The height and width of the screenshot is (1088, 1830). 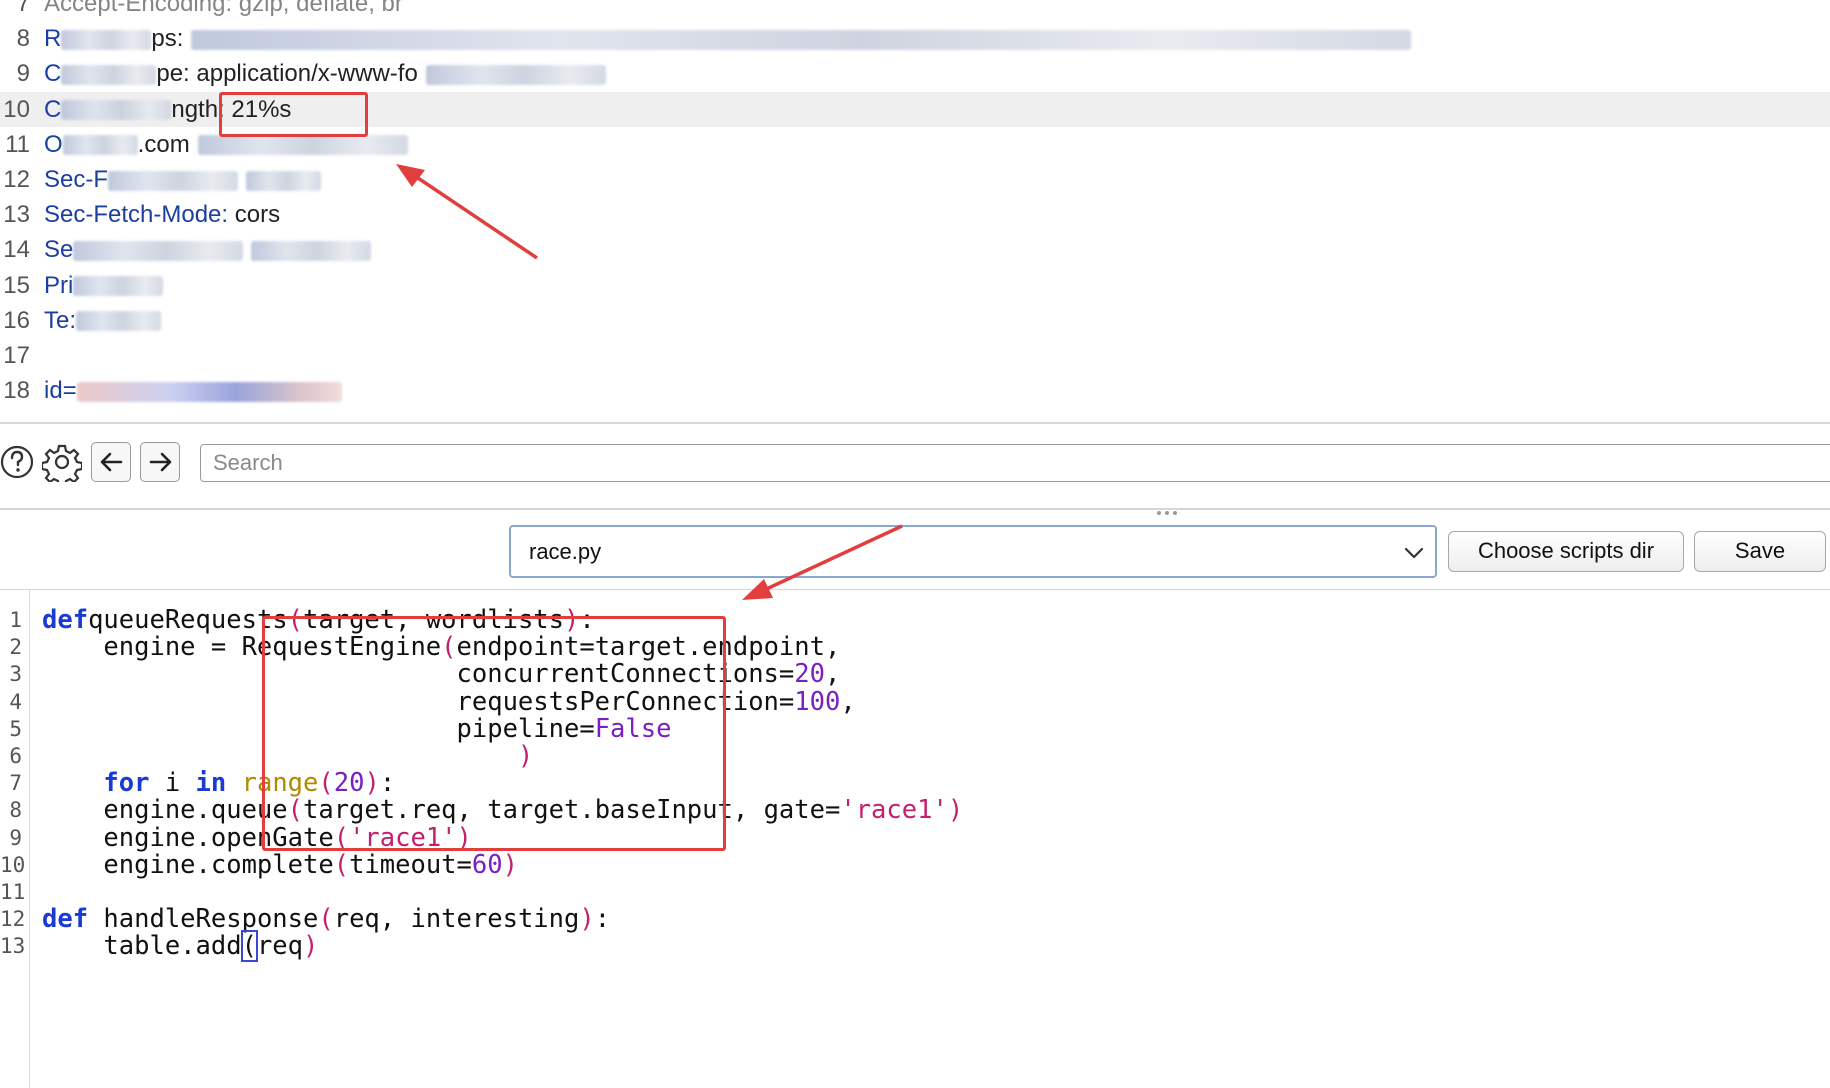 I want to click on code-token: 100, so click(x=817, y=701).